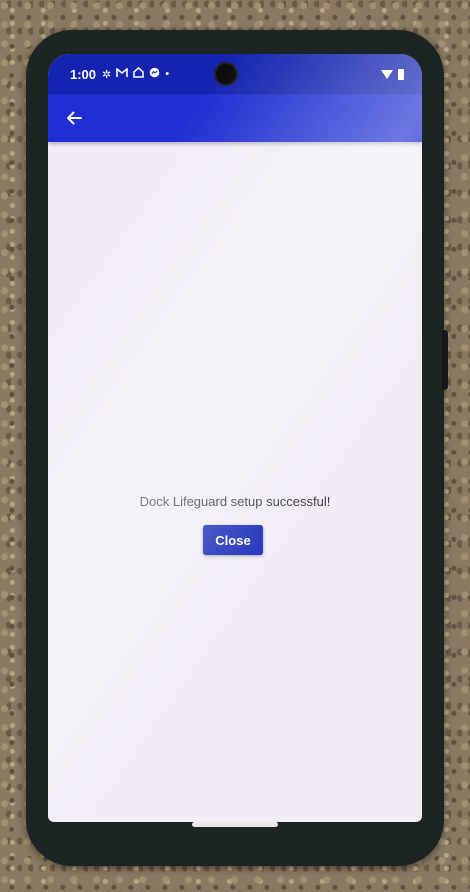 The width and height of the screenshot is (470, 892). Describe the element at coordinates (401, 74) in the screenshot. I see `battery-icon` at that location.